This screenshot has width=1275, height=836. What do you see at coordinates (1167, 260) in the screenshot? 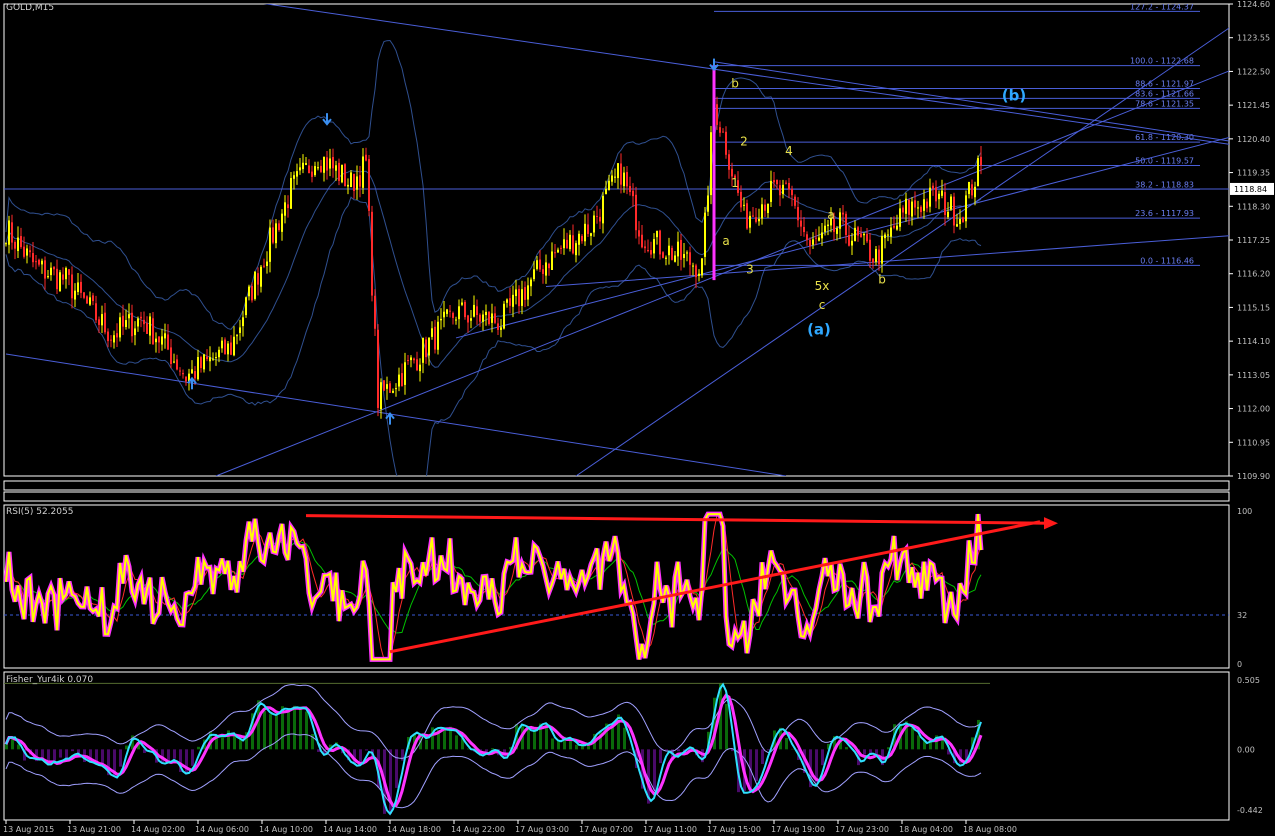
I see `fib-level-label: 0.0 - 1116.46` at bounding box center [1167, 260].